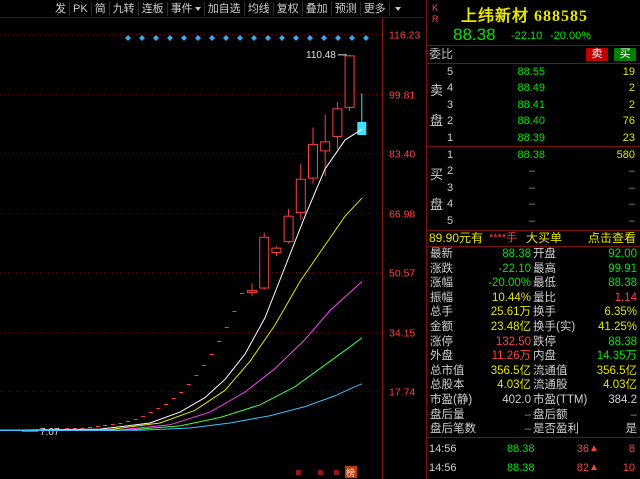 This screenshot has height=479, width=640. I want to click on stat-value: -22.10, so click(514, 268).